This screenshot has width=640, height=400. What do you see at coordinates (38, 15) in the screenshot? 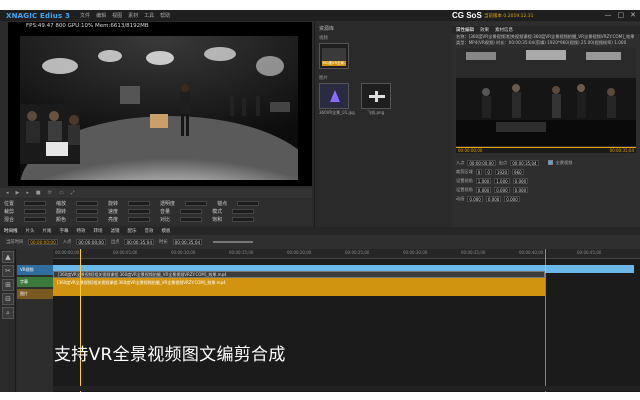
I see `app-logo: XNAGIC Edius 3` at bounding box center [38, 15].